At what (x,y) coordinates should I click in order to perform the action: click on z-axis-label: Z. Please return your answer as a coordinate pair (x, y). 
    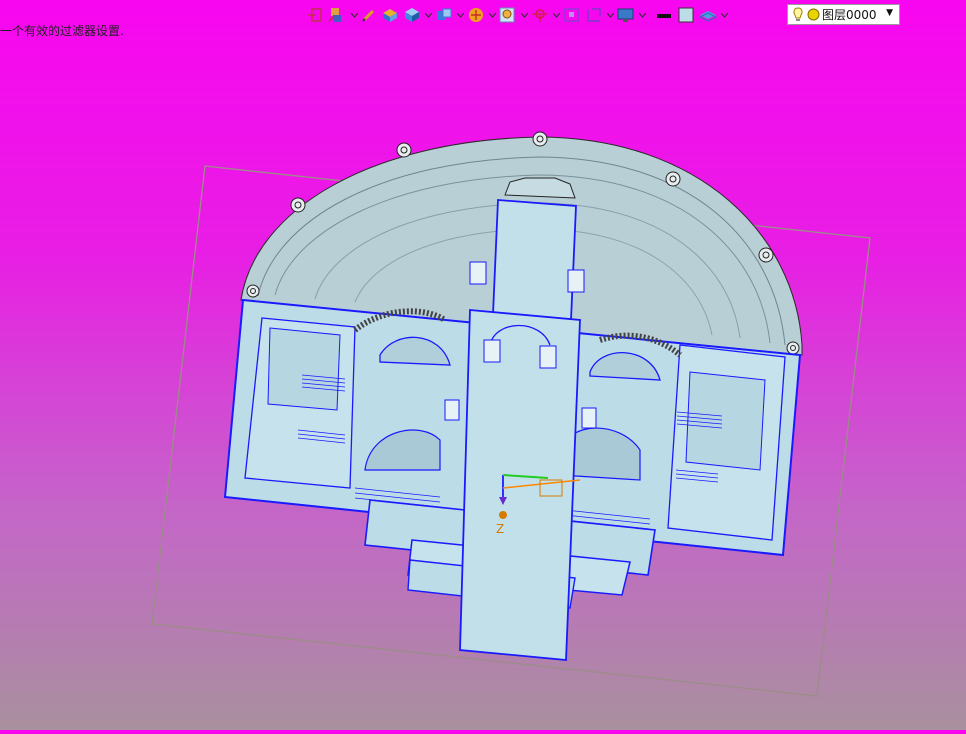
    Looking at the image, I should click on (500, 529).